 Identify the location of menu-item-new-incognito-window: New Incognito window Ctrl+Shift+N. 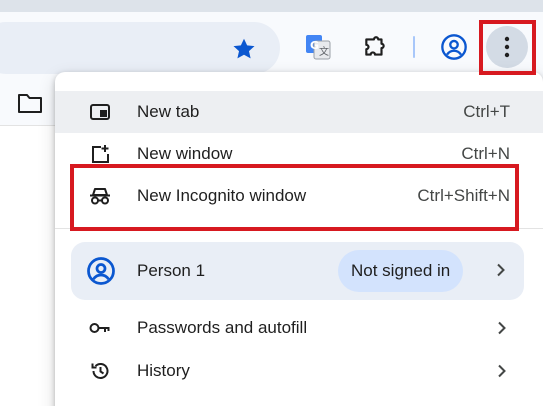
(299, 196).